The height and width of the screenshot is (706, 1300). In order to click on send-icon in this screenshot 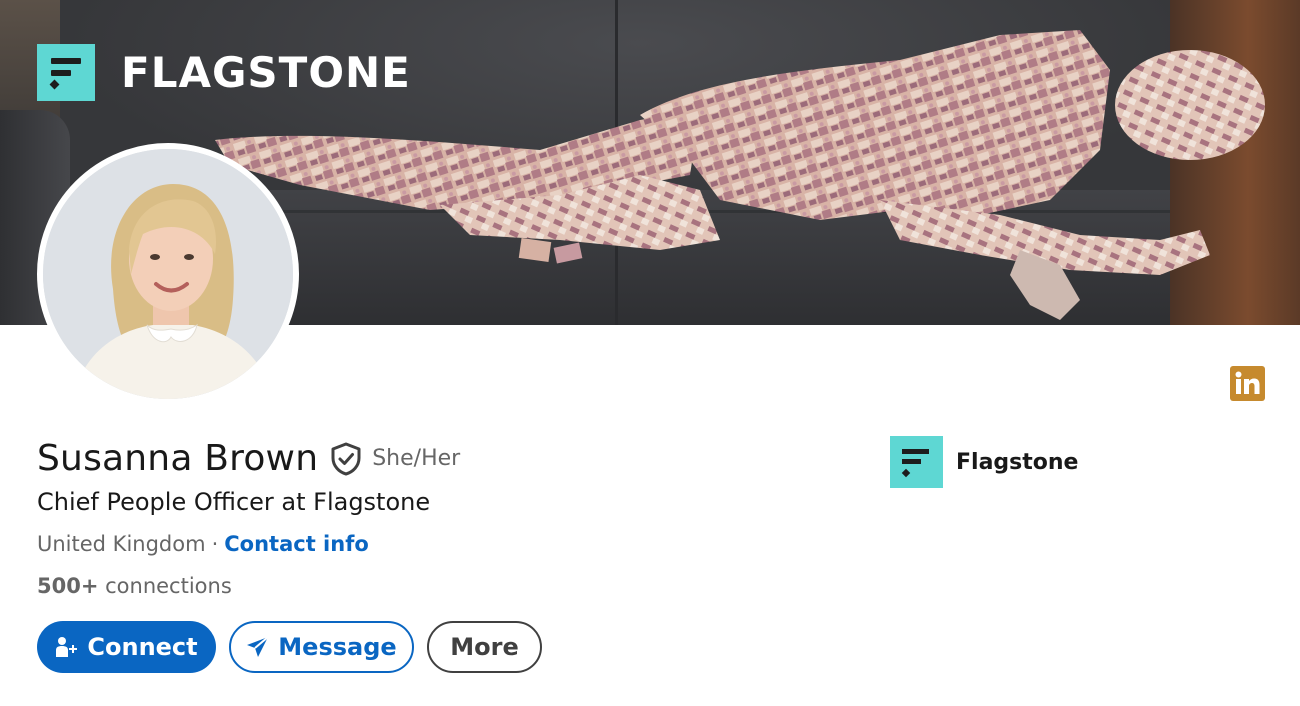, I will do `click(258, 647)`.